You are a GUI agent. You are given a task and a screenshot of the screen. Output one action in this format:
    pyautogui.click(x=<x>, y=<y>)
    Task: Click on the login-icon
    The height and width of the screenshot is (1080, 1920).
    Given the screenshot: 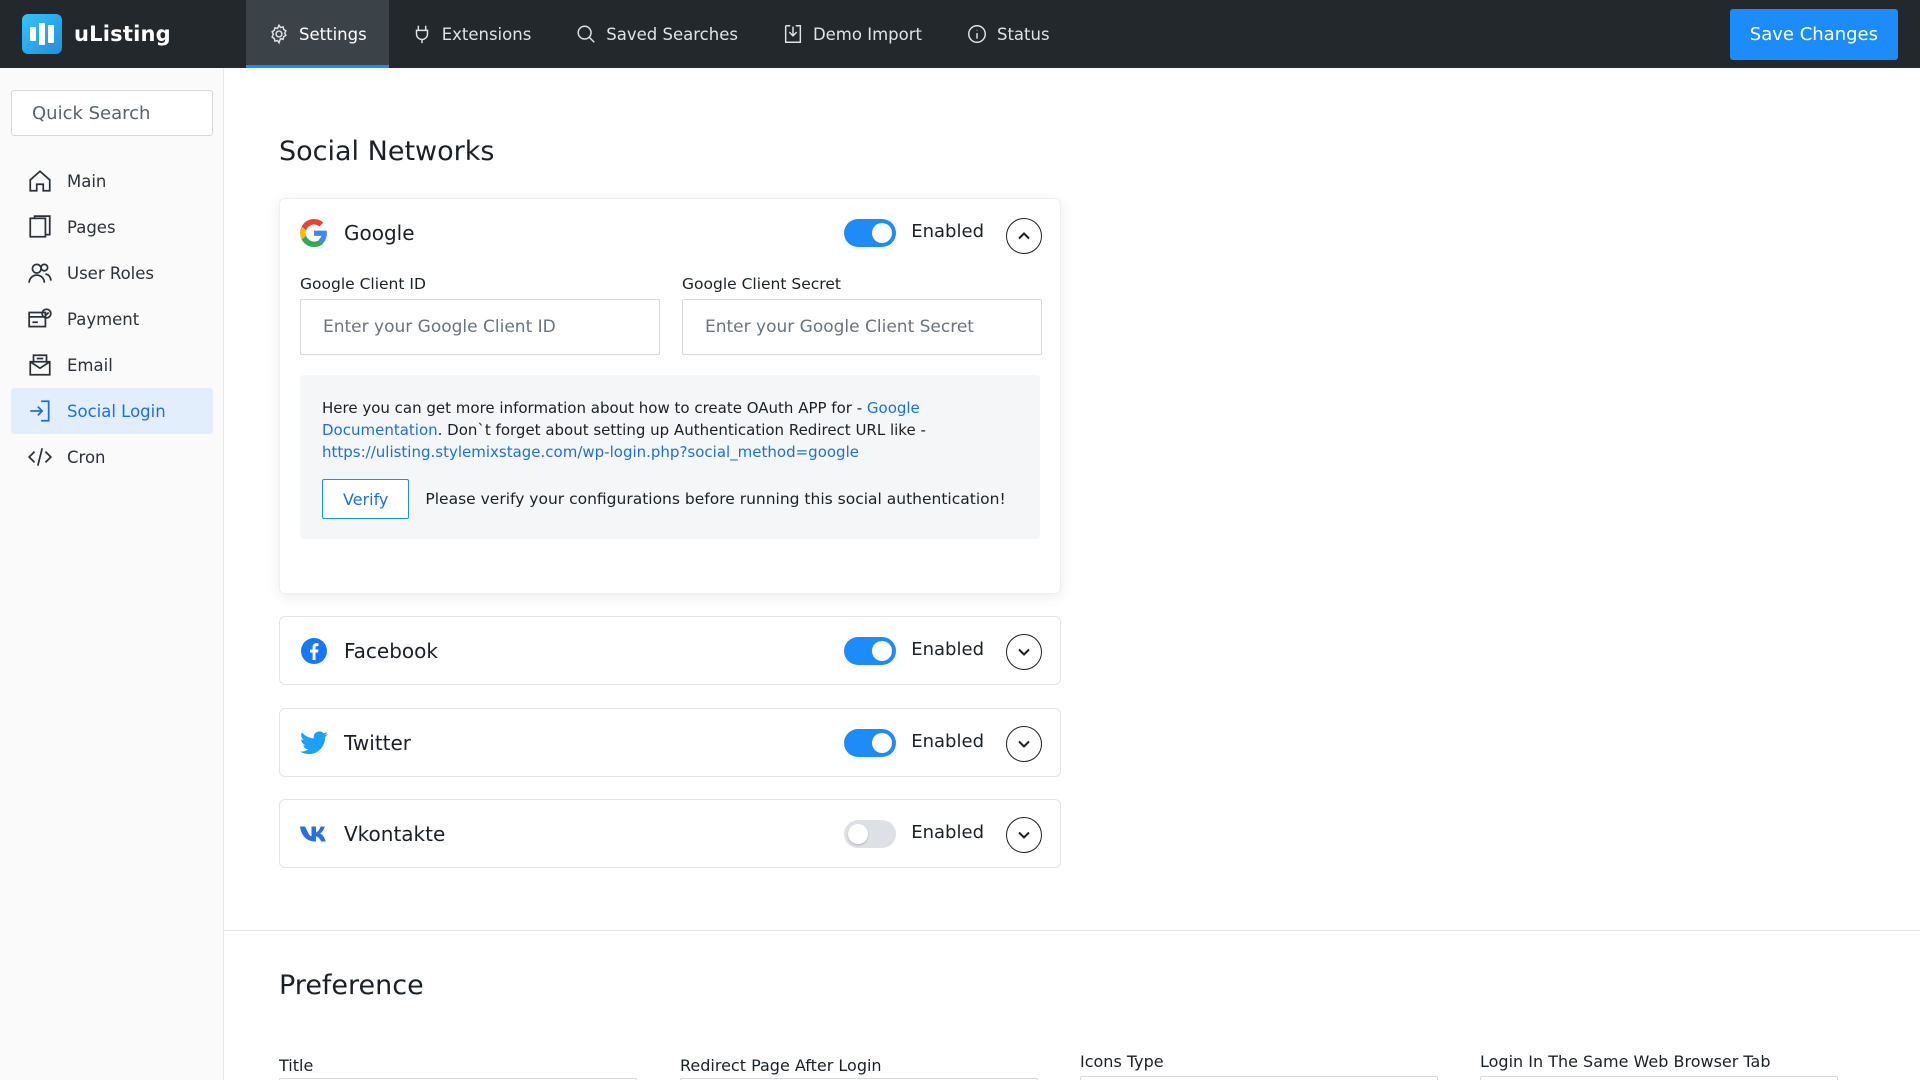 What is the action you would take?
    pyautogui.click(x=40, y=411)
    